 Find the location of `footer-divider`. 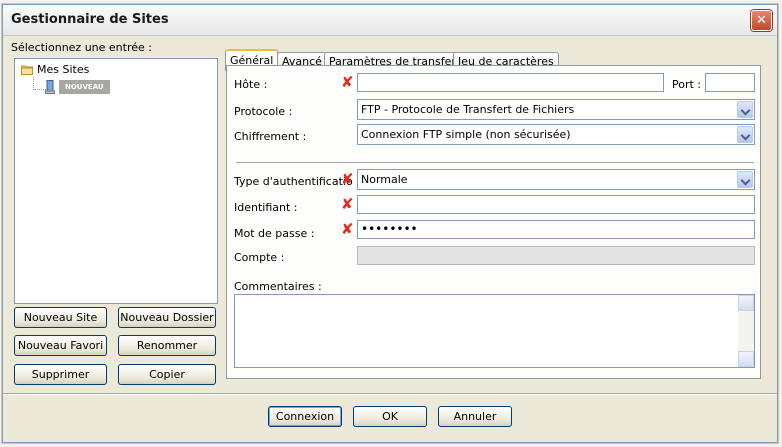

footer-divider is located at coordinates (390, 394).